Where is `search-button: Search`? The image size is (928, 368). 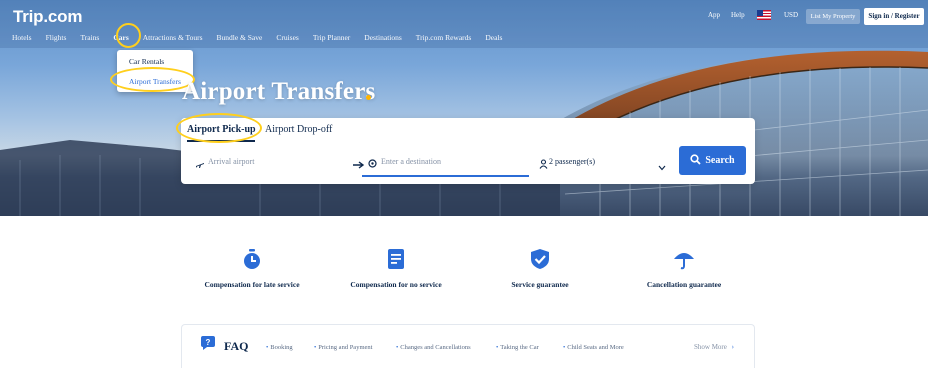 search-button: Search is located at coordinates (712, 160).